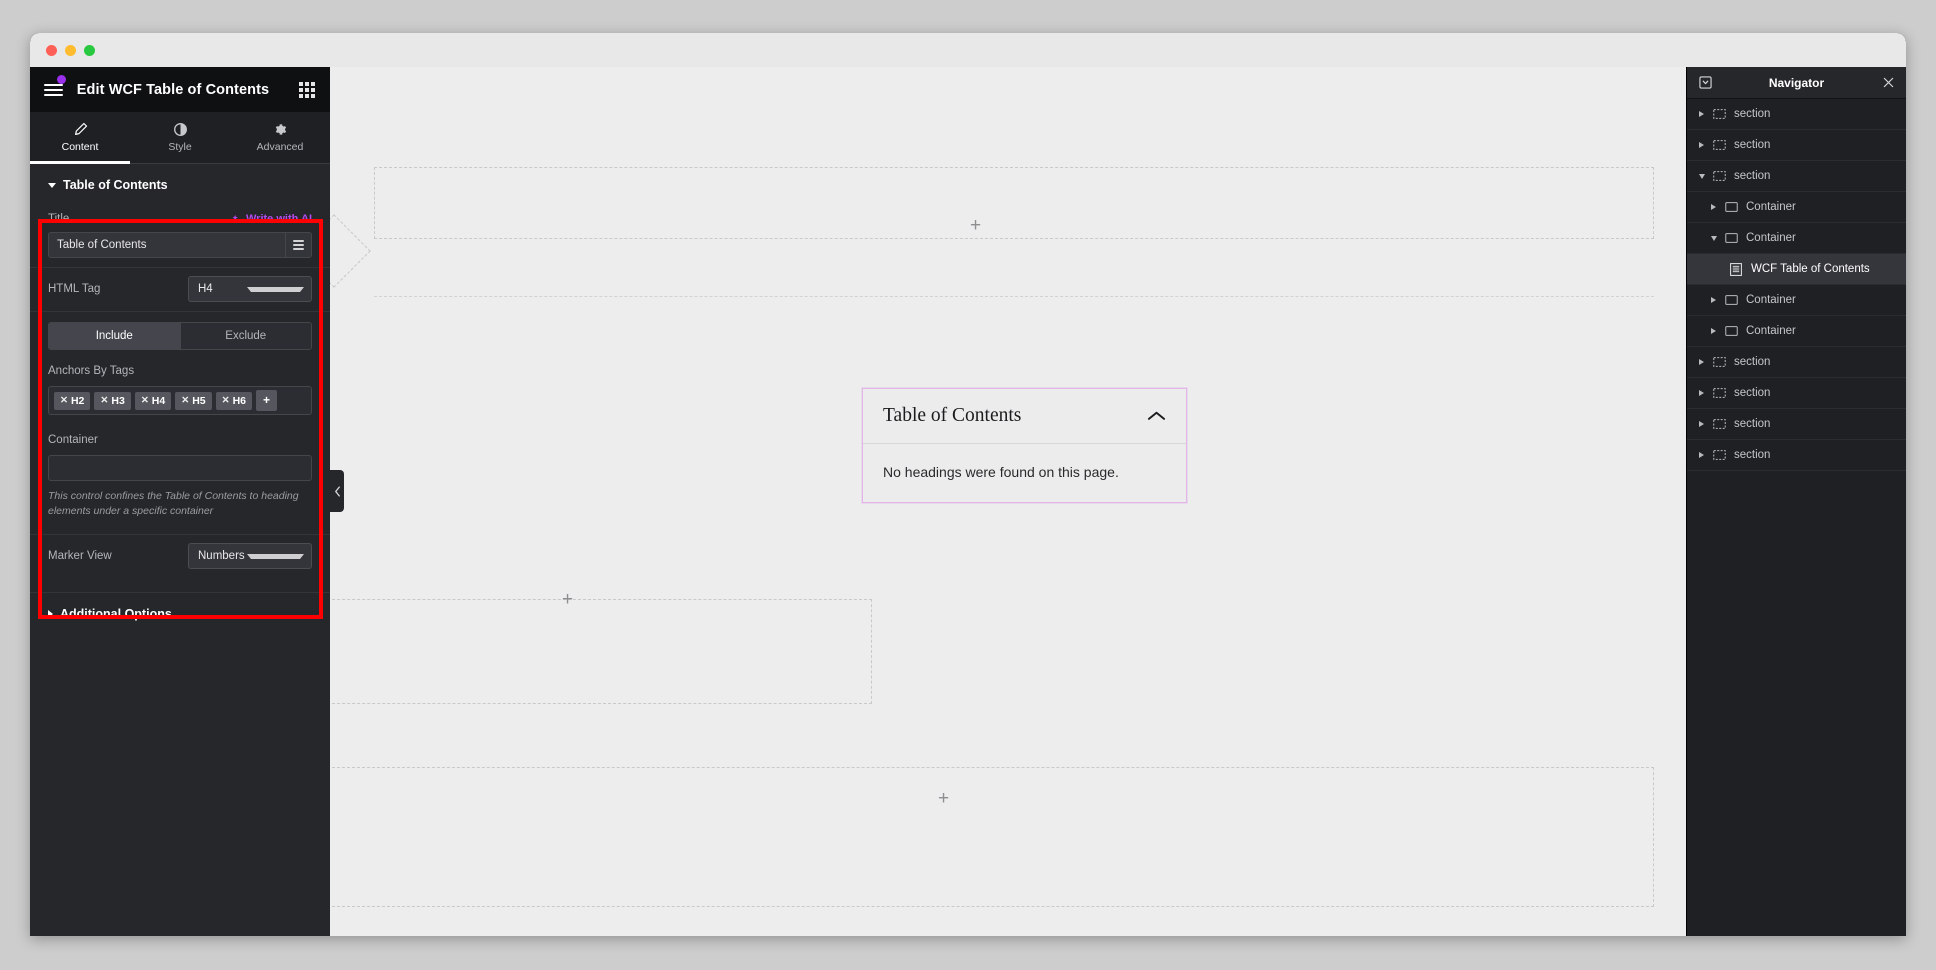 This screenshot has width=1936, height=970. Describe the element at coordinates (337, 491) in the screenshot. I see `panel-collapse-handle` at that location.